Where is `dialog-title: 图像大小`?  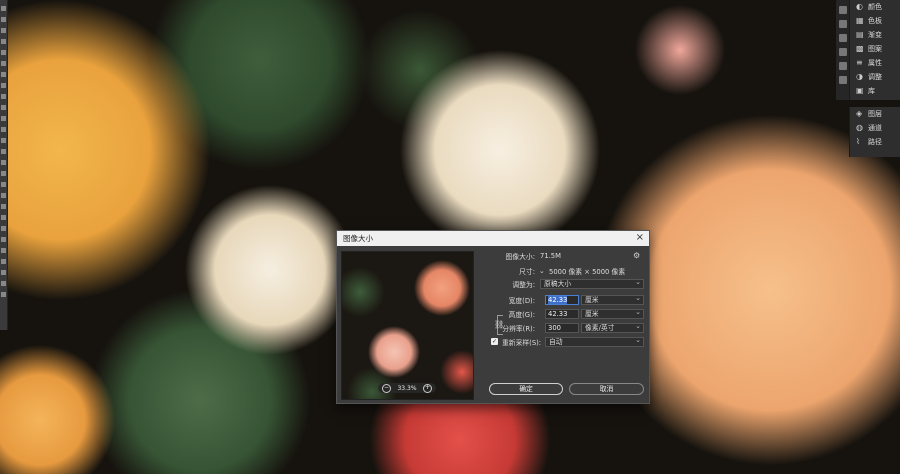 dialog-title: 图像大小 is located at coordinates (358, 238).